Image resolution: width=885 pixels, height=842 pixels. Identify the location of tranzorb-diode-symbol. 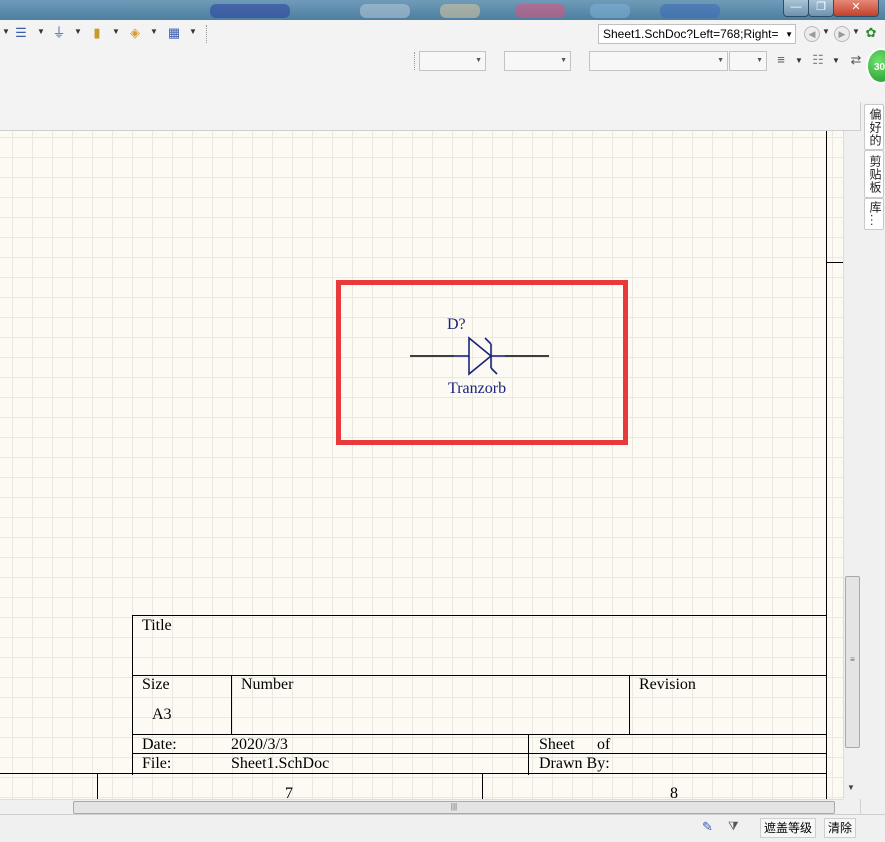
(480, 357).